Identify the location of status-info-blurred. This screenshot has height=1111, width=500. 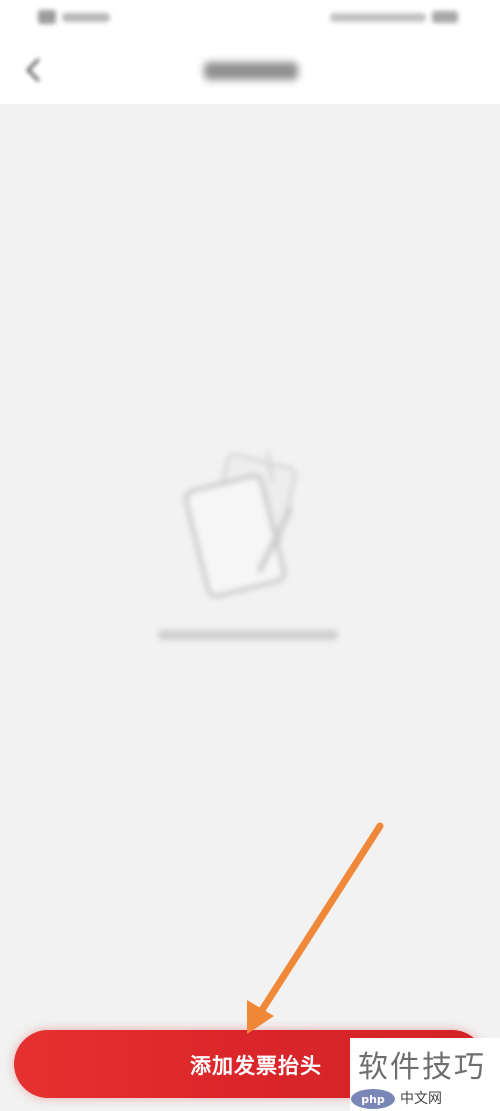
(378, 17).